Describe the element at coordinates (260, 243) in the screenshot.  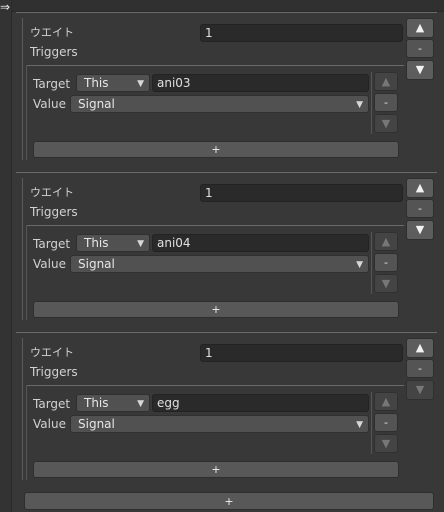
I see `target-object-field: ani04` at that location.